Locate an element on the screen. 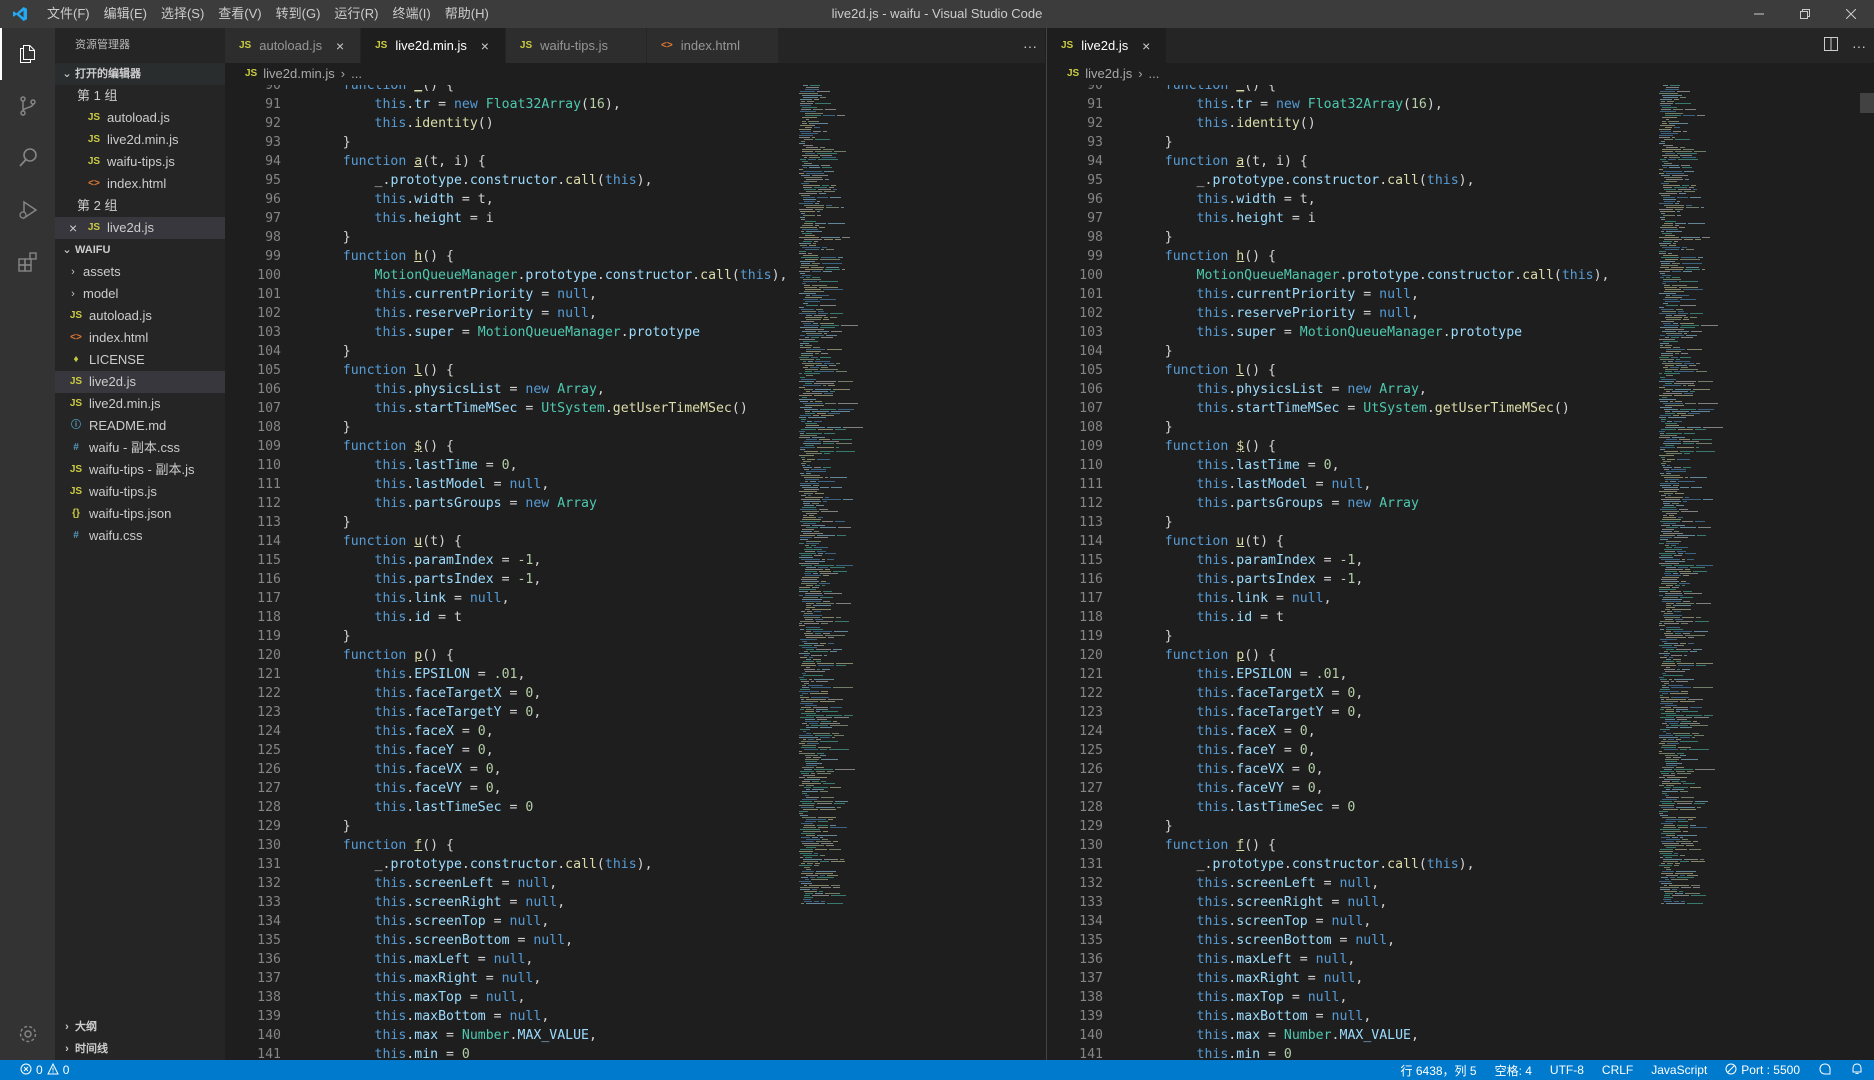 The height and width of the screenshot is (1080, 1874). editor-tab: JS live2d.min.js × is located at coordinates (433, 45).